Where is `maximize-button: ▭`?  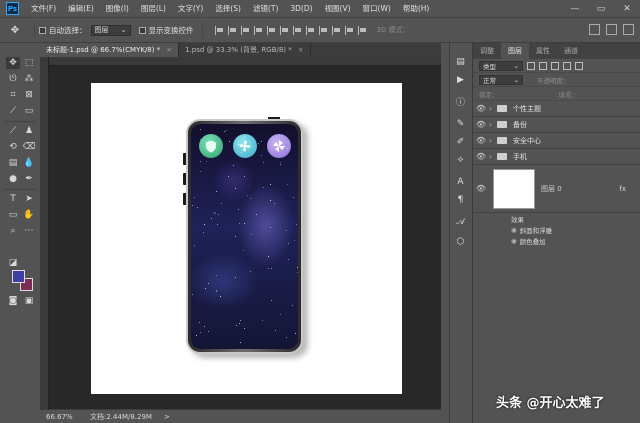 maximize-button: ▭ is located at coordinates (601, 8).